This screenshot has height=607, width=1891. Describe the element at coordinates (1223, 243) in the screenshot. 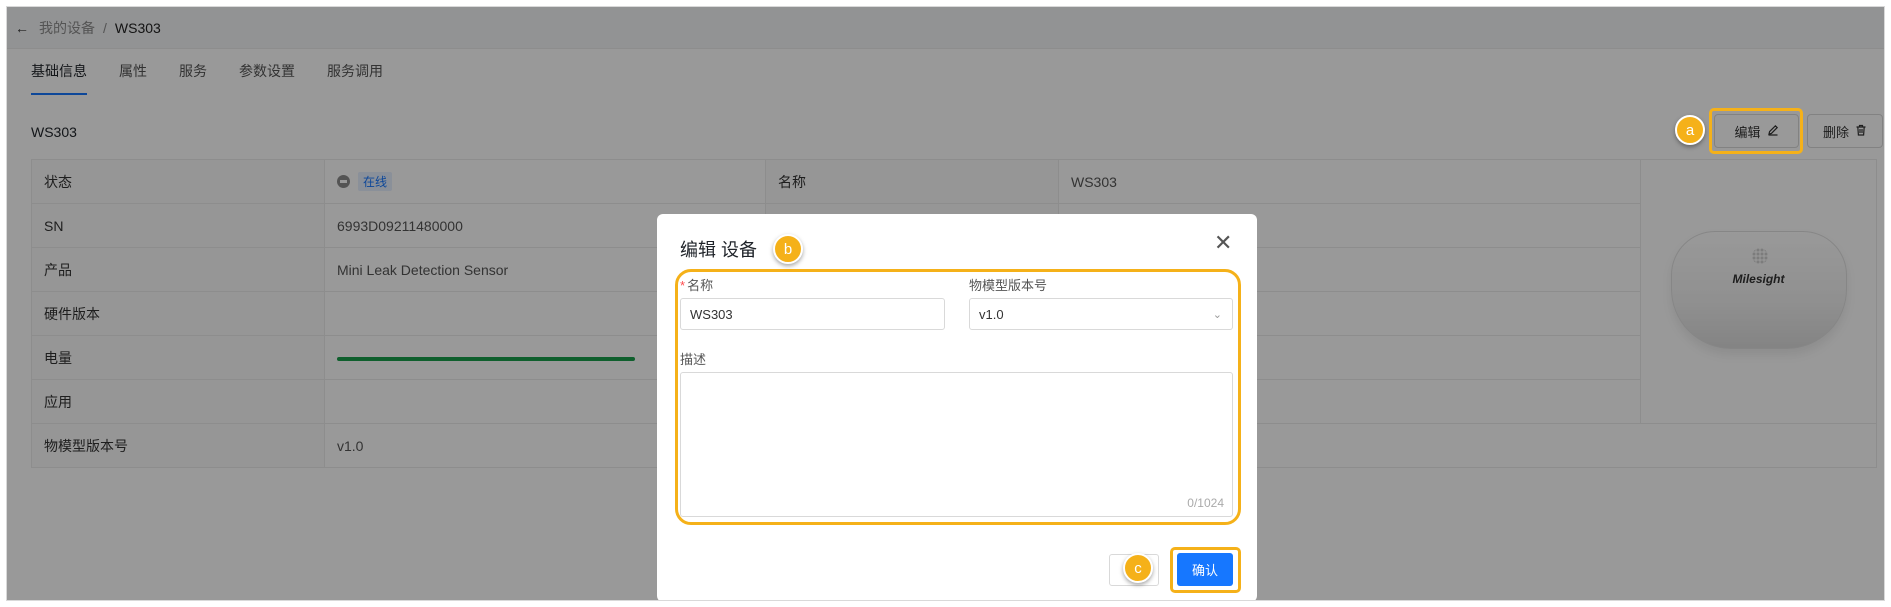

I see `close-icon: ✕` at that location.